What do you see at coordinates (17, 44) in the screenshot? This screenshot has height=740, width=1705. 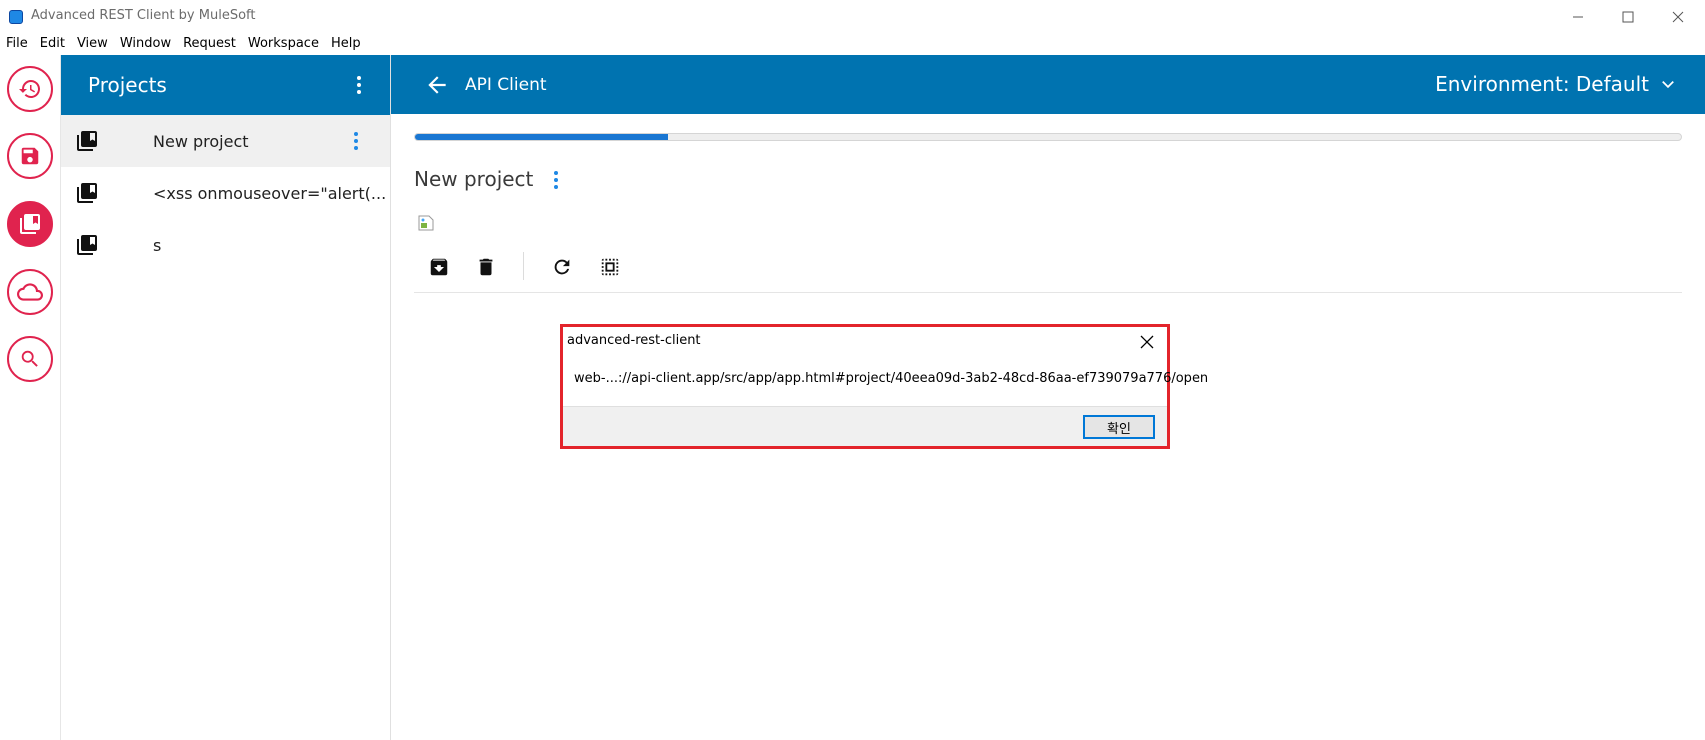 I see `menu-file: File` at bounding box center [17, 44].